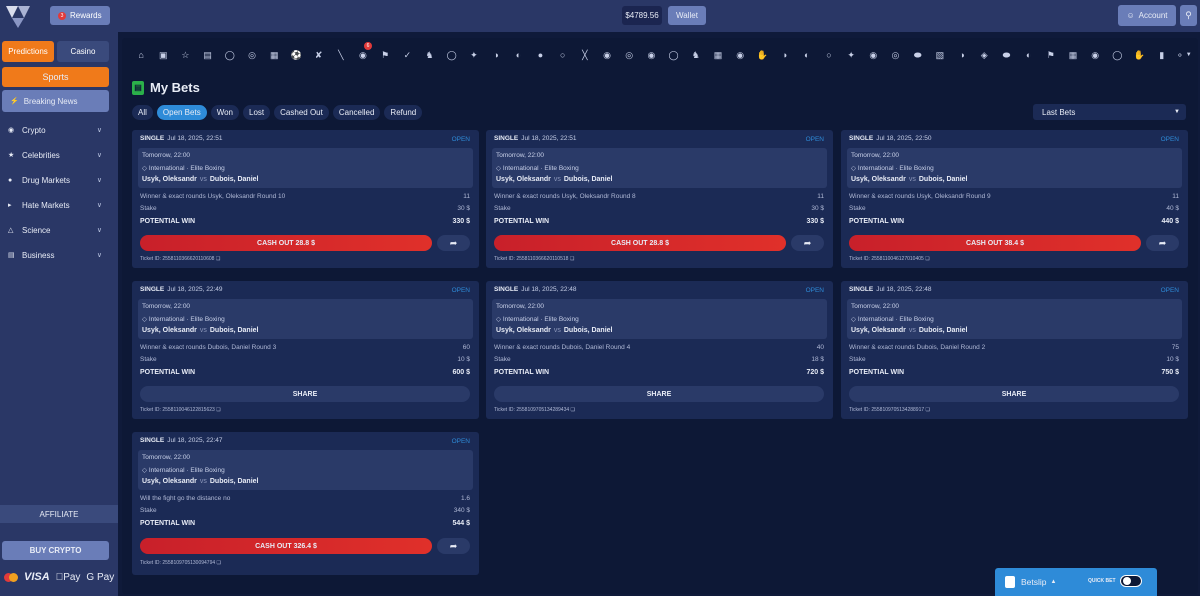 This screenshot has height=596, width=1200. What do you see at coordinates (540, 55) in the screenshot?
I see `snooker-icon: ●` at bounding box center [540, 55].